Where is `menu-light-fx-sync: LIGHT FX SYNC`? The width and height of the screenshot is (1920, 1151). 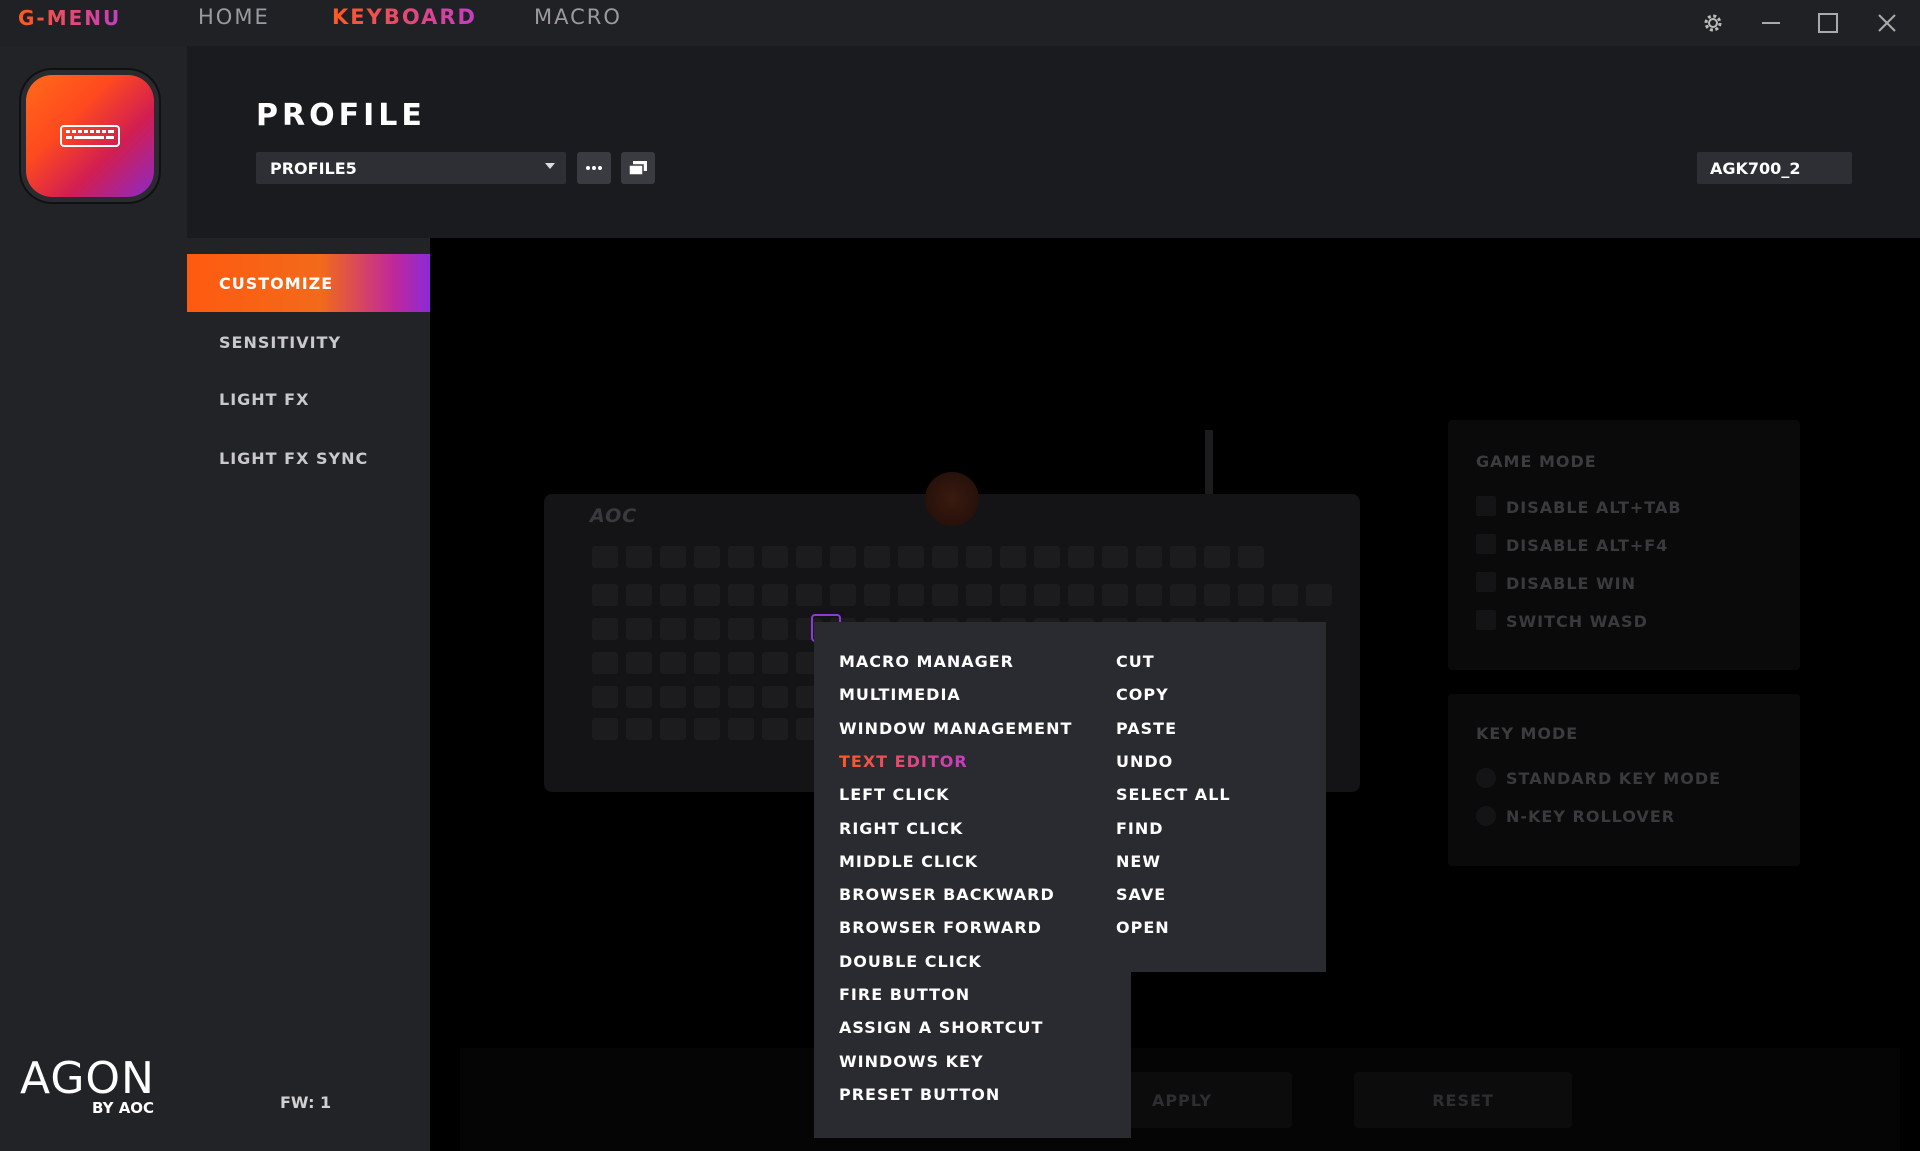 menu-light-fx-sync: LIGHT FX SYNC is located at coordinates (308, 458).